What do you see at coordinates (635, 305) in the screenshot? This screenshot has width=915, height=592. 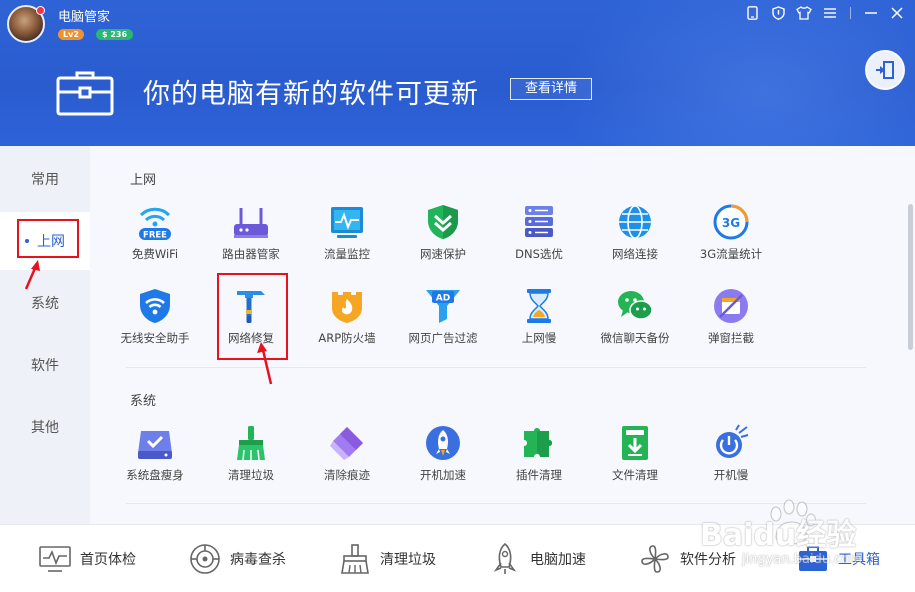 I see `wechat-icon` at bounding box center [635, 305].